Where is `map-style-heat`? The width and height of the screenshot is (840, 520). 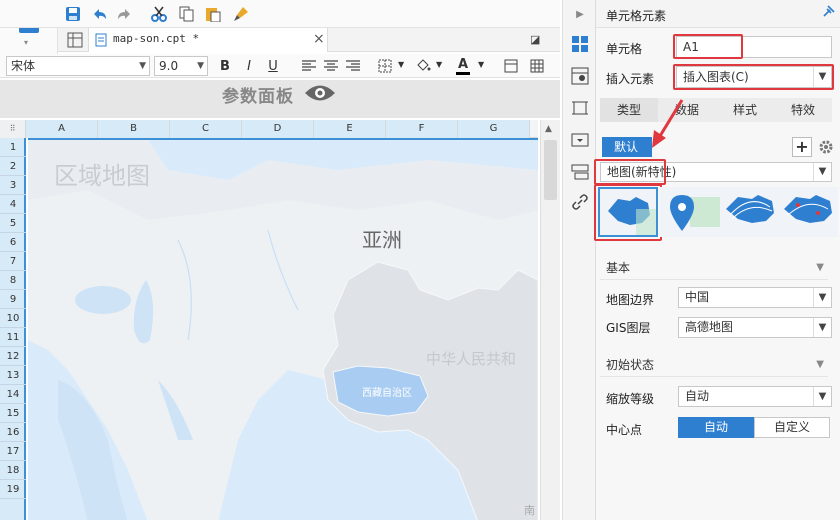 map-style-heat is located at coordinates (808, 212).